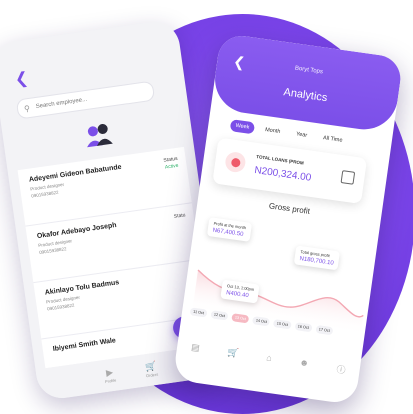 This screenshot has height=414, width=413. I want to click on home-icon: ⌂, so click(269, 359).